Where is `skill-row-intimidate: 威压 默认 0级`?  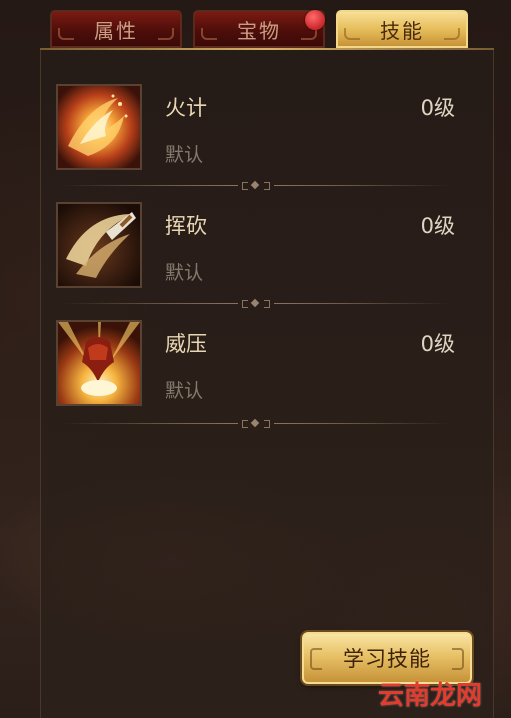
skill-row-intimidate: 威压 默认 0级 is located at coordinates (255, 365).